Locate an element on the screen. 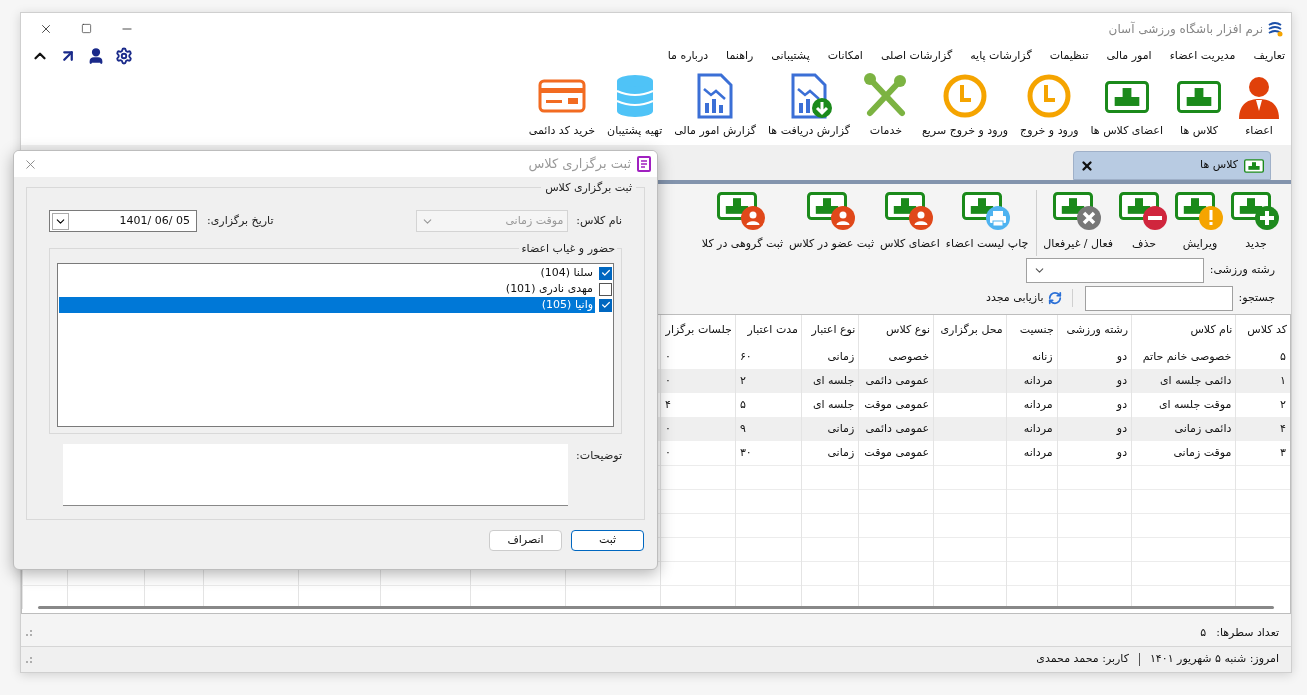 This screenshot has width=1307, height=695. toolbar-button: ویرایش is located at coordinates (1200, 221).